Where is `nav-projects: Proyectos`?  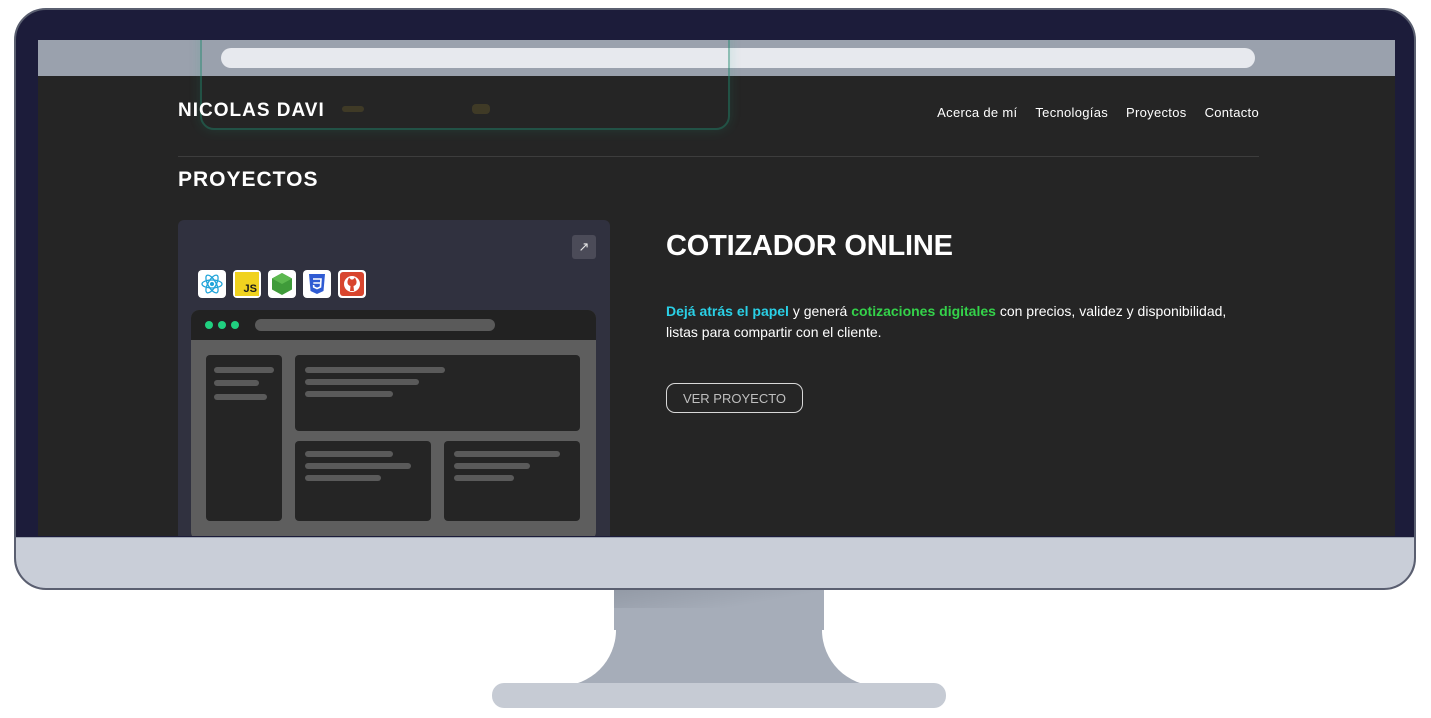 nav-projects: Proyectos is located at coordinates (1156, 112).